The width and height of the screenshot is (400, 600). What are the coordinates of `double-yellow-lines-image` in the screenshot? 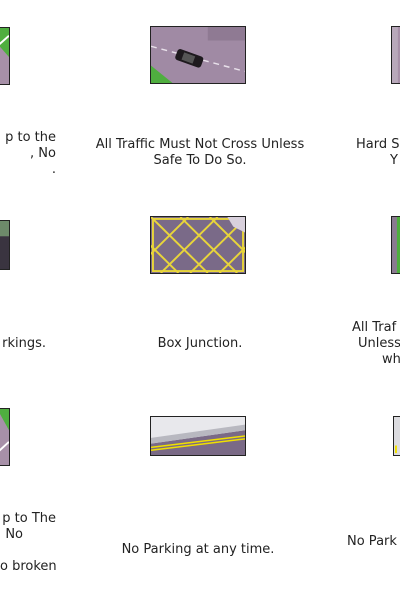 It's located at (198, 436).